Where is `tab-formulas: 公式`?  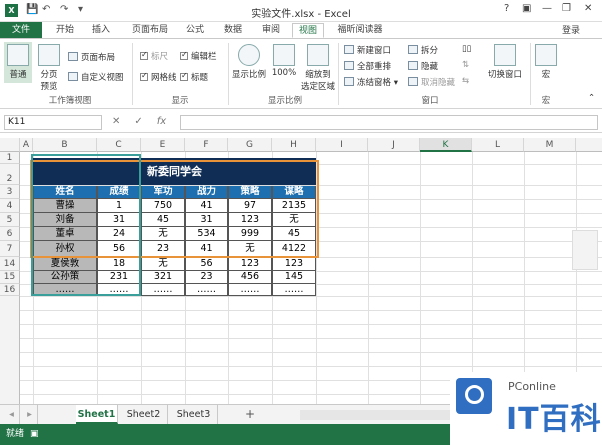
tab-formulas: 公式 is located at coordinates (195, 30).